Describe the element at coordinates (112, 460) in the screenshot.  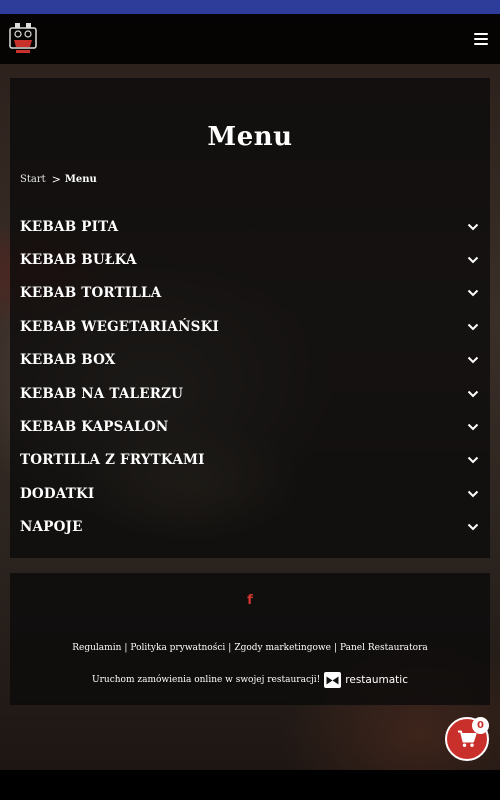
I see `category-label: TORTILLA Z FRYTKAMI` at that location.